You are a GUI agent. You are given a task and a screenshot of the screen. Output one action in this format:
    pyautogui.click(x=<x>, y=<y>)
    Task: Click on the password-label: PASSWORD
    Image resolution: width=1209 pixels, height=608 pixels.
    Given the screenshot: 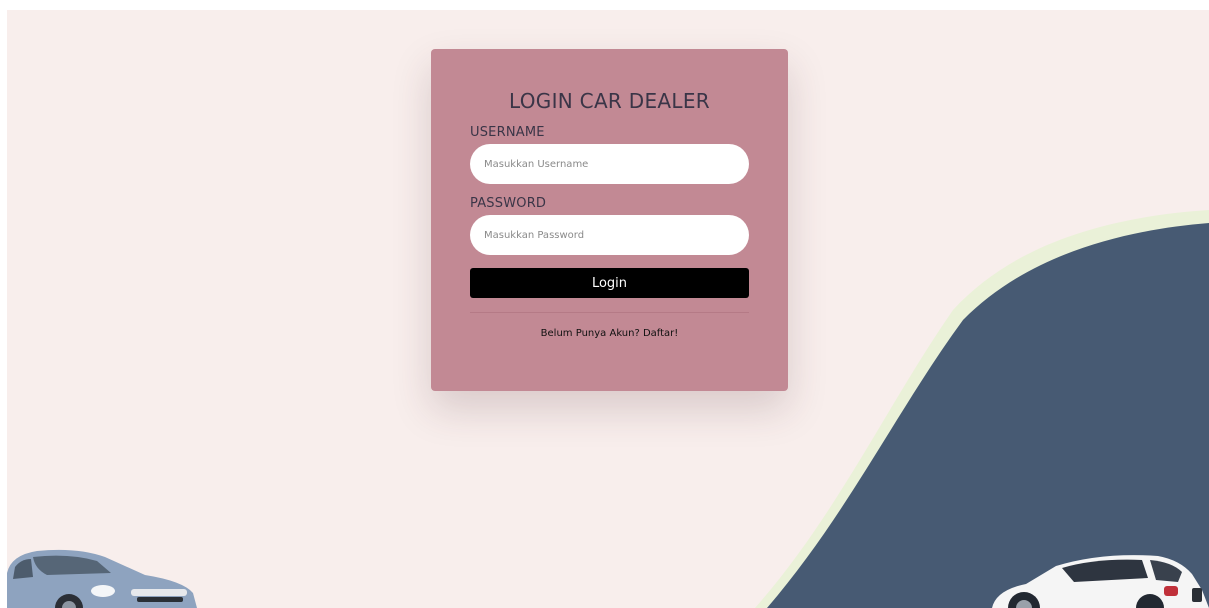 What is the action you would take?
    pyautogui.click(x=508, y=203)
    